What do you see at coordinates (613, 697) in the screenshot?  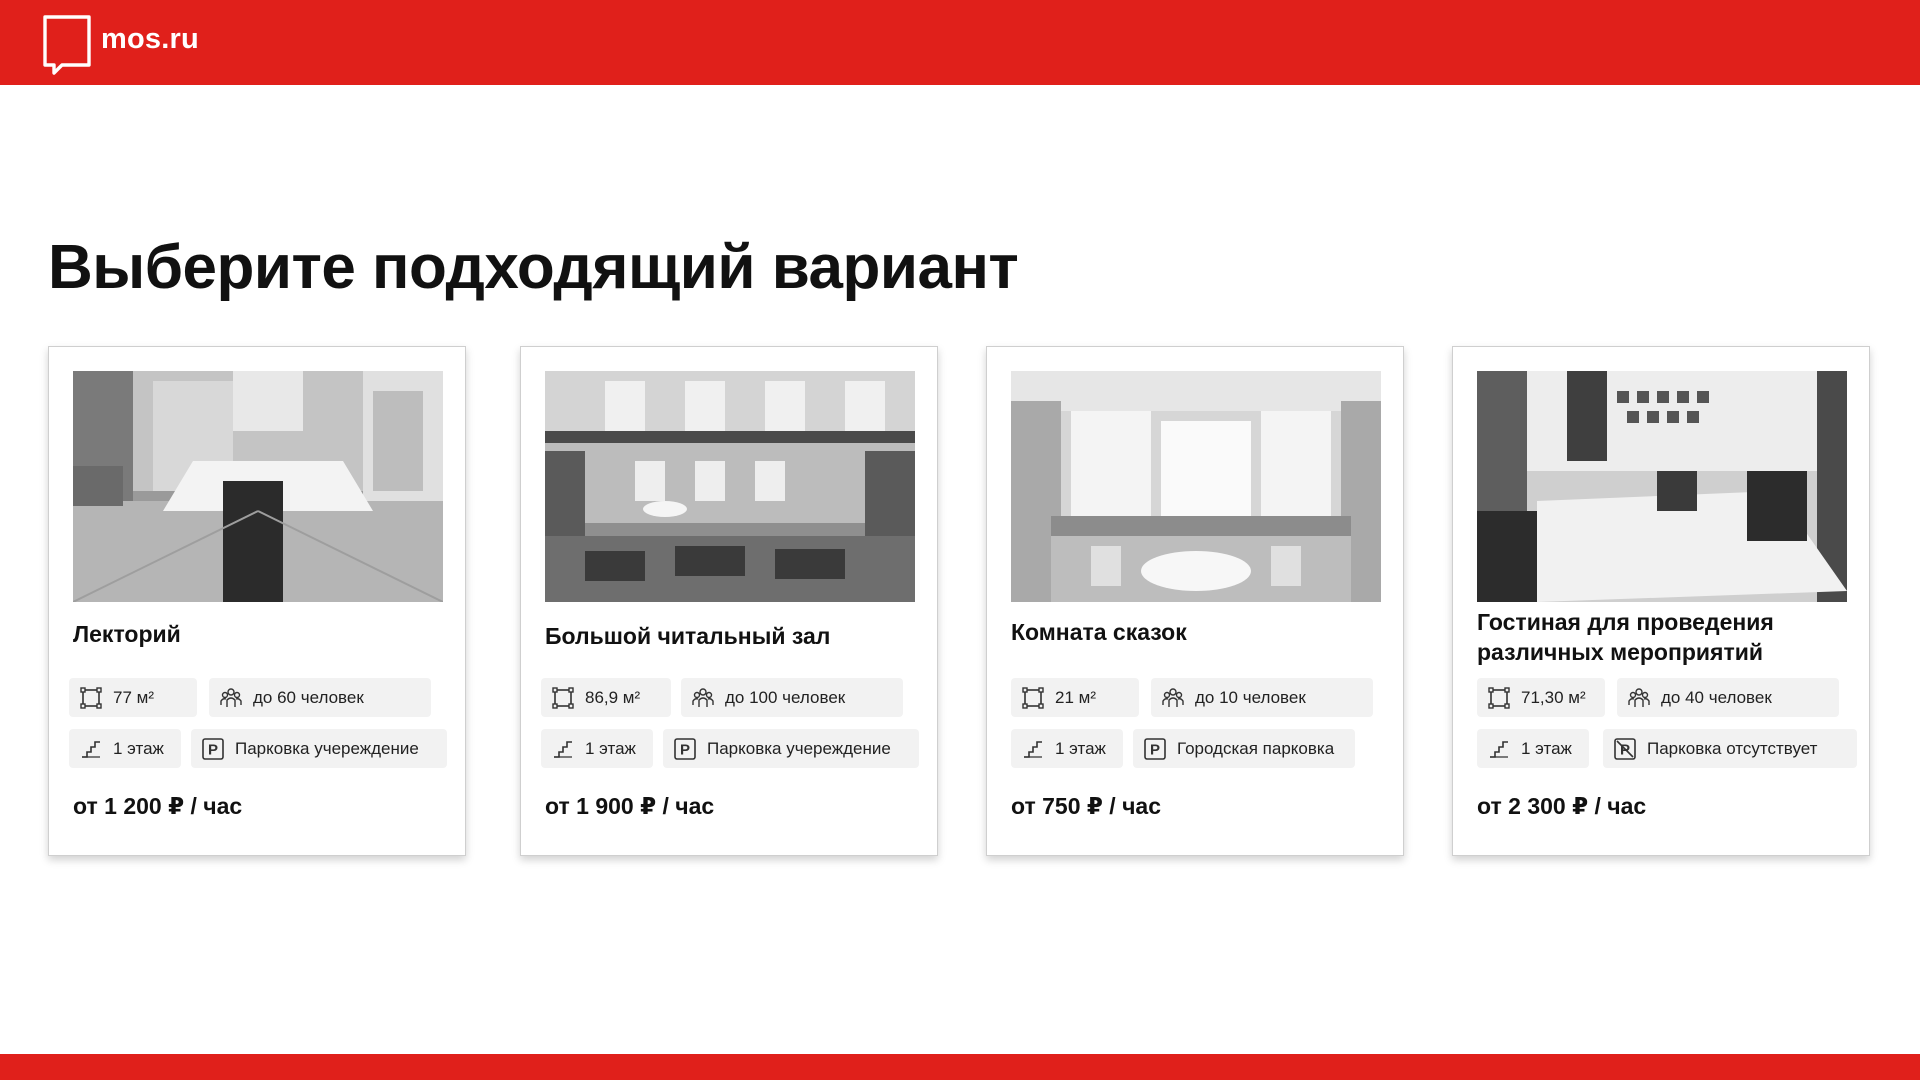 I see `area-value: 86,9 м²` at bounding box center [613, 697].